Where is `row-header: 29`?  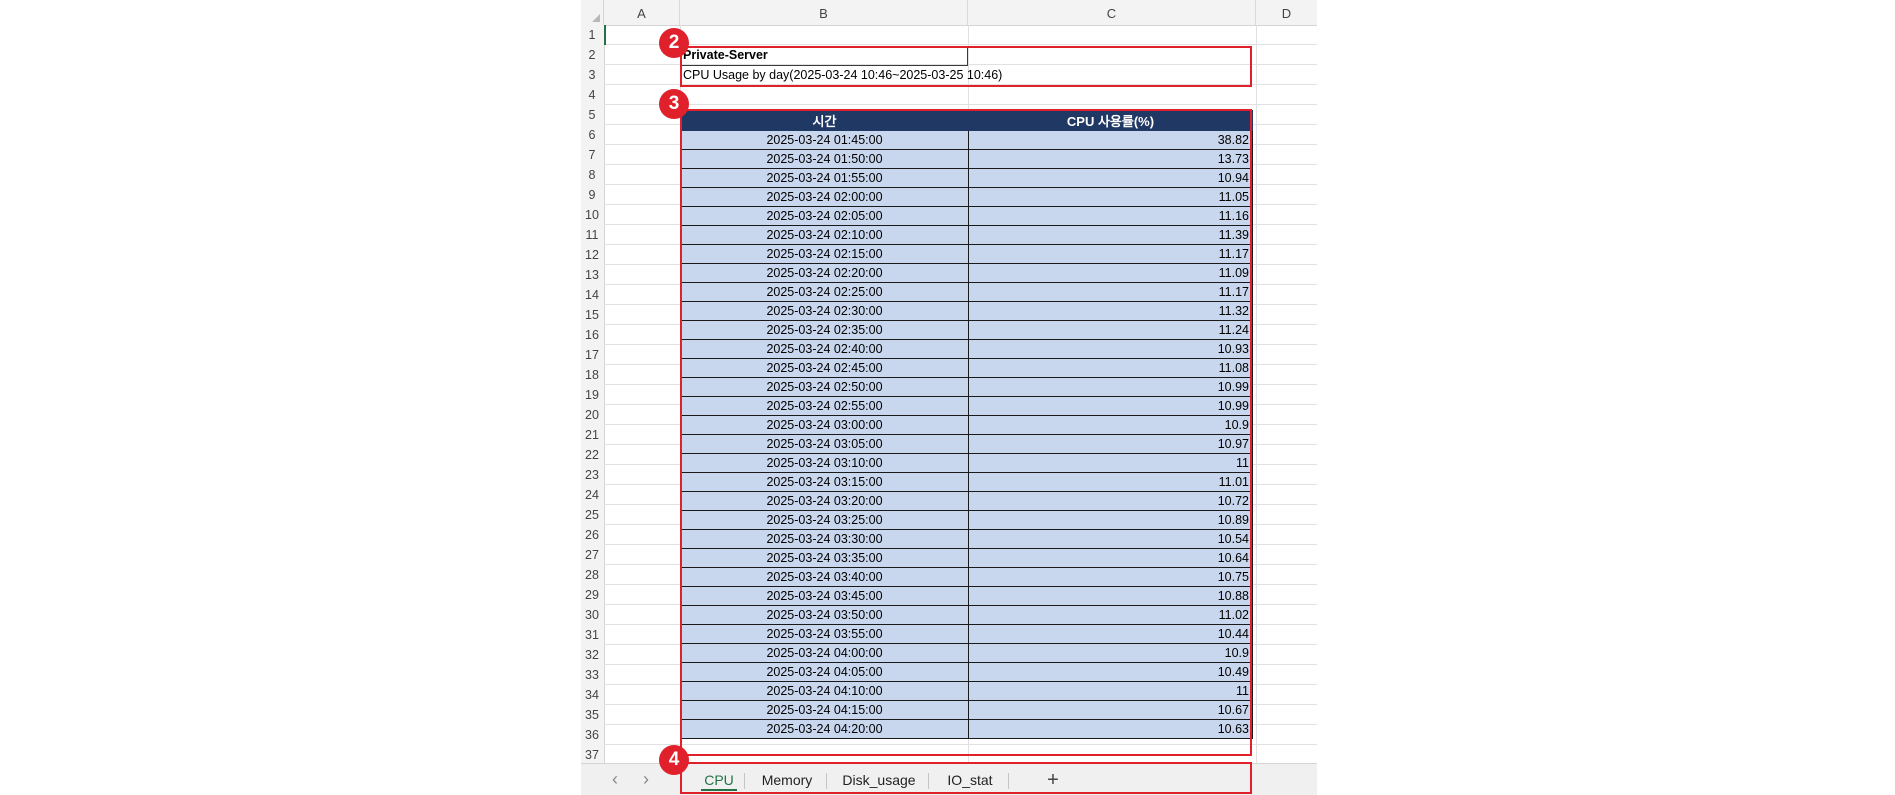 row-header: 29 is located at coordinates (592, 595).